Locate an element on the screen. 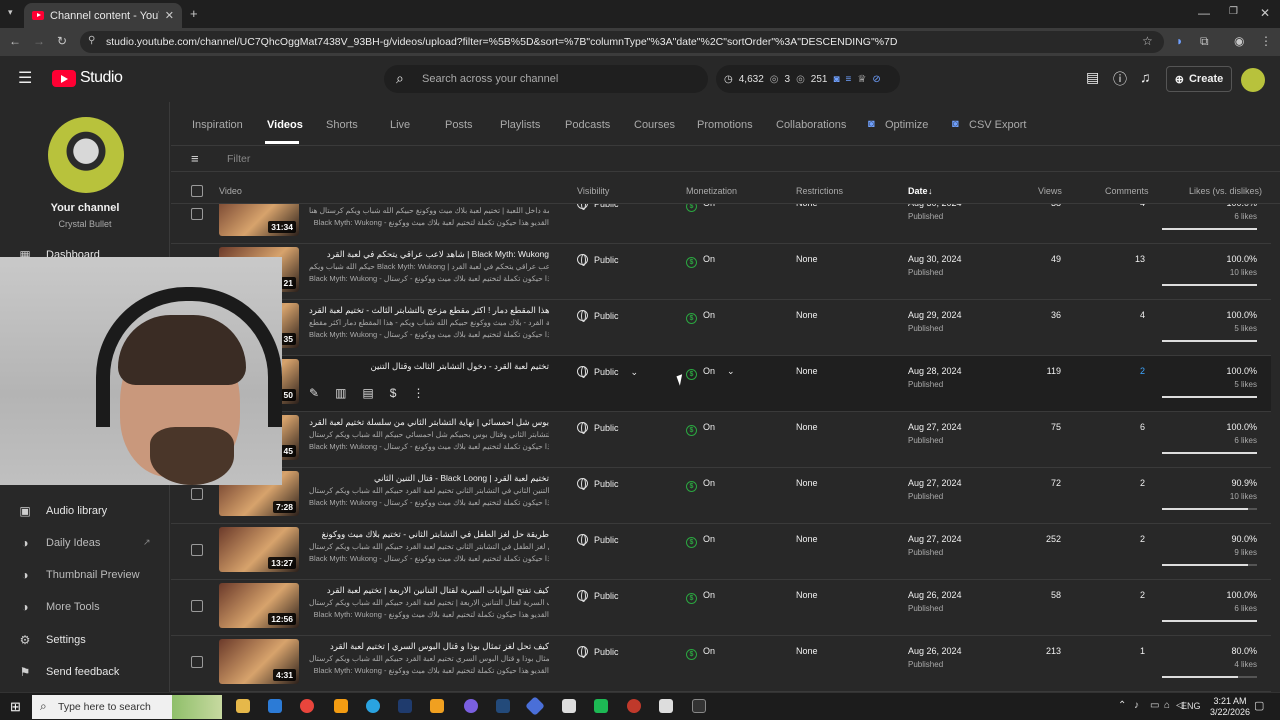  new-tab-icon: + is located at coordinates (194, 13).